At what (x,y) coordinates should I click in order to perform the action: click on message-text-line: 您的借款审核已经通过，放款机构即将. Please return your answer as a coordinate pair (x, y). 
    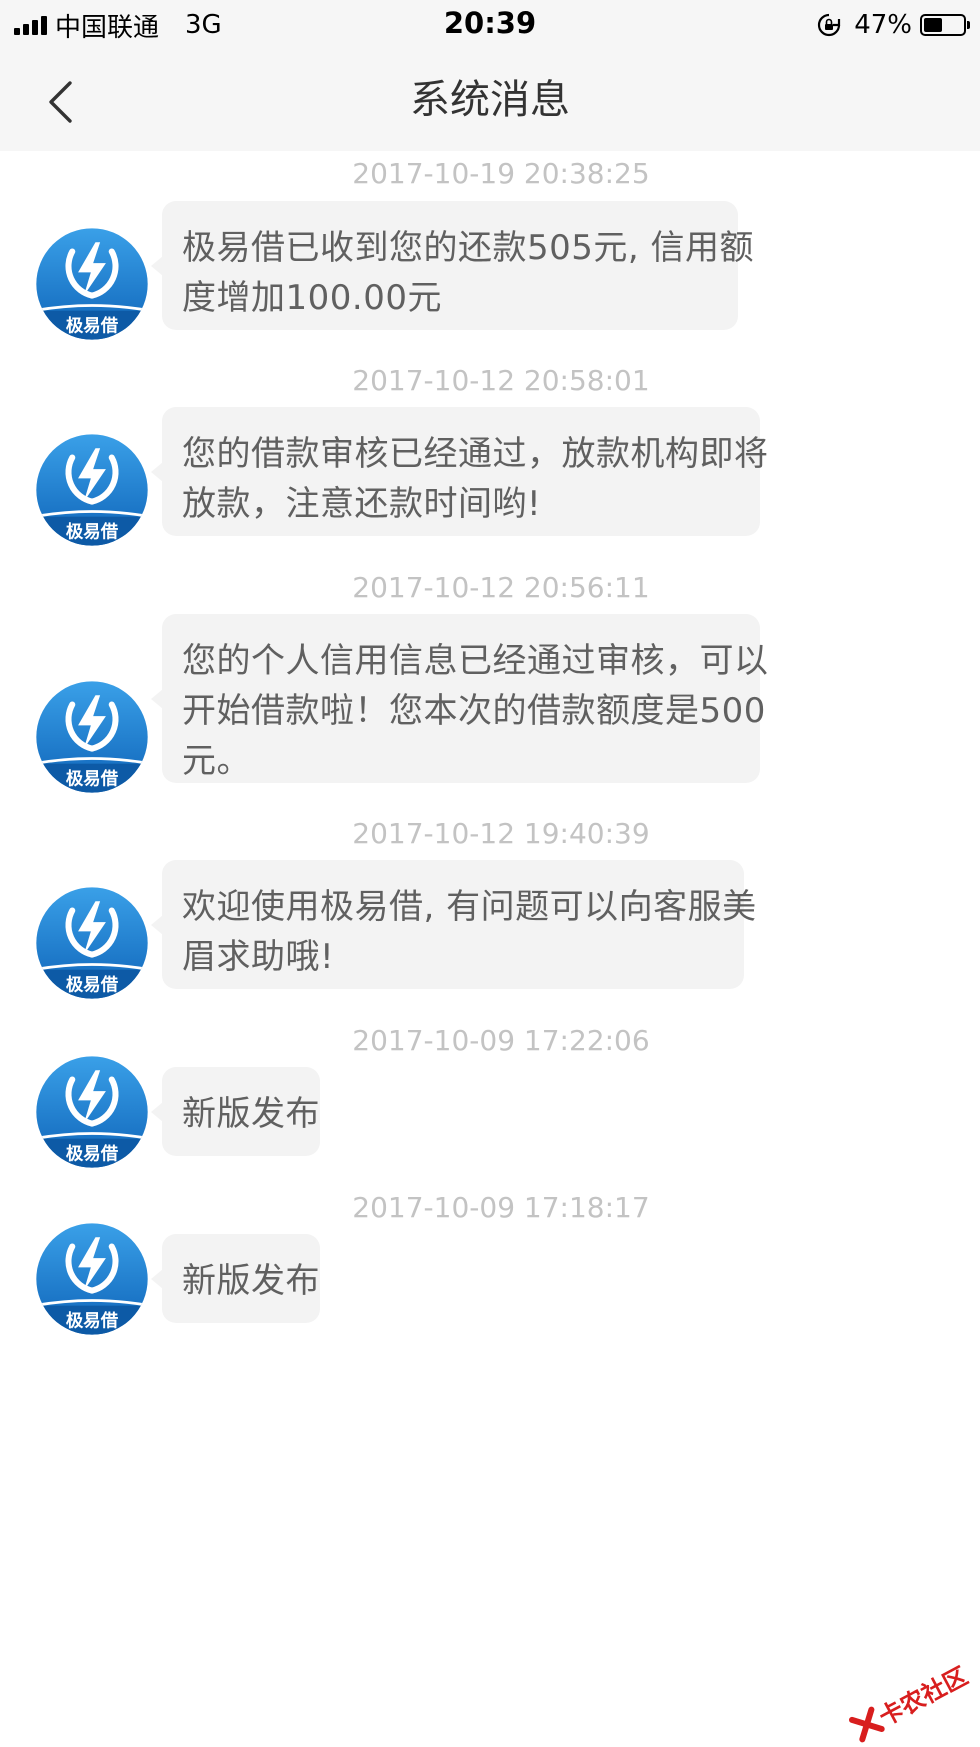
    Looking at the image, I should click on (475, 454).